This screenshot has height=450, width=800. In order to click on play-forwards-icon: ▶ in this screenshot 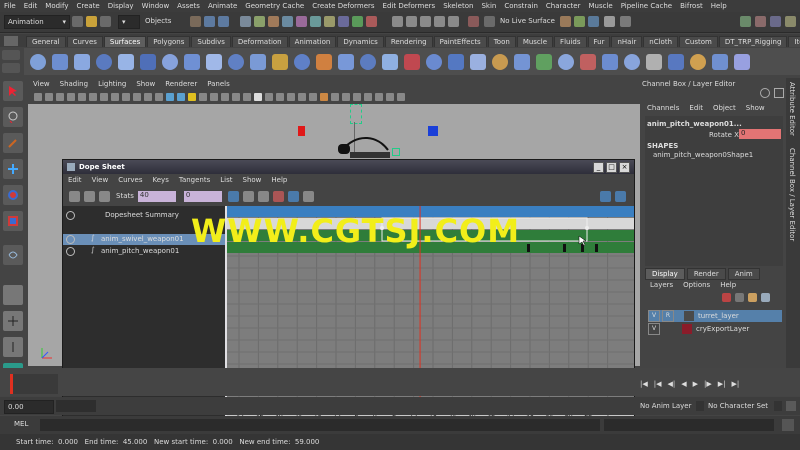, I will do `click(695, 384)`.